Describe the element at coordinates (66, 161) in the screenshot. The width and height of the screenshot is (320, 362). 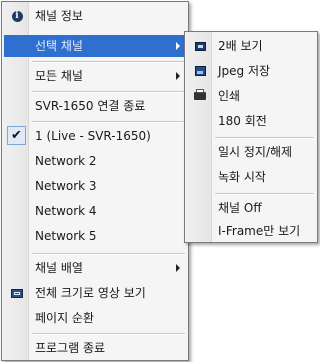
I see `menu-item-label: Network 2` at that location.